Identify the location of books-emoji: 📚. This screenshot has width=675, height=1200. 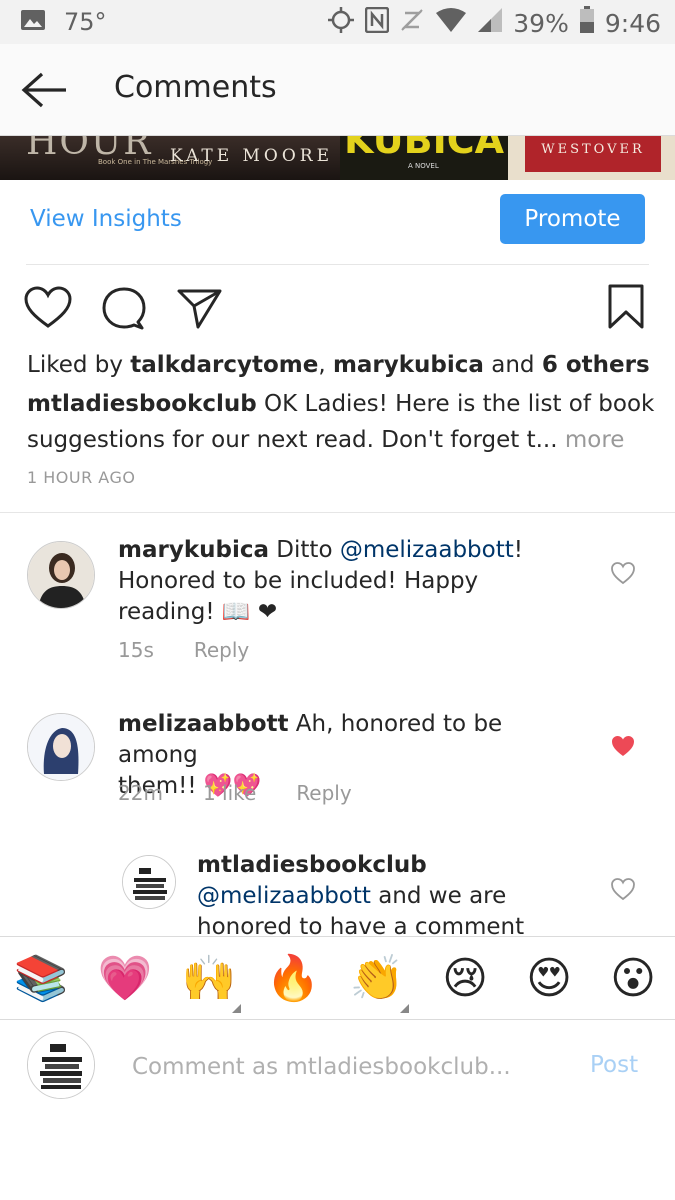
(41, 979).